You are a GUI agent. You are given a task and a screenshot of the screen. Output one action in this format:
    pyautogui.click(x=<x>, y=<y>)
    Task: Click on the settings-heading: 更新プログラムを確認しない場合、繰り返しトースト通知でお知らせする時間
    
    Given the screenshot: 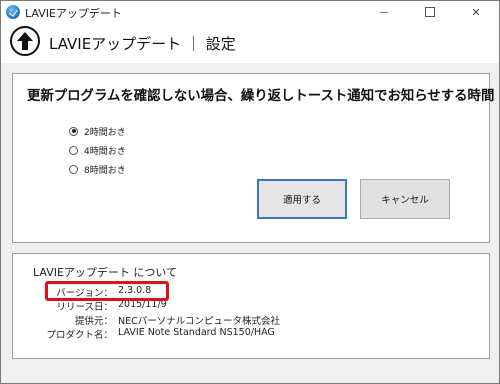 What is the action you would take?
    pyautogui.click(x=261, y=96)
    